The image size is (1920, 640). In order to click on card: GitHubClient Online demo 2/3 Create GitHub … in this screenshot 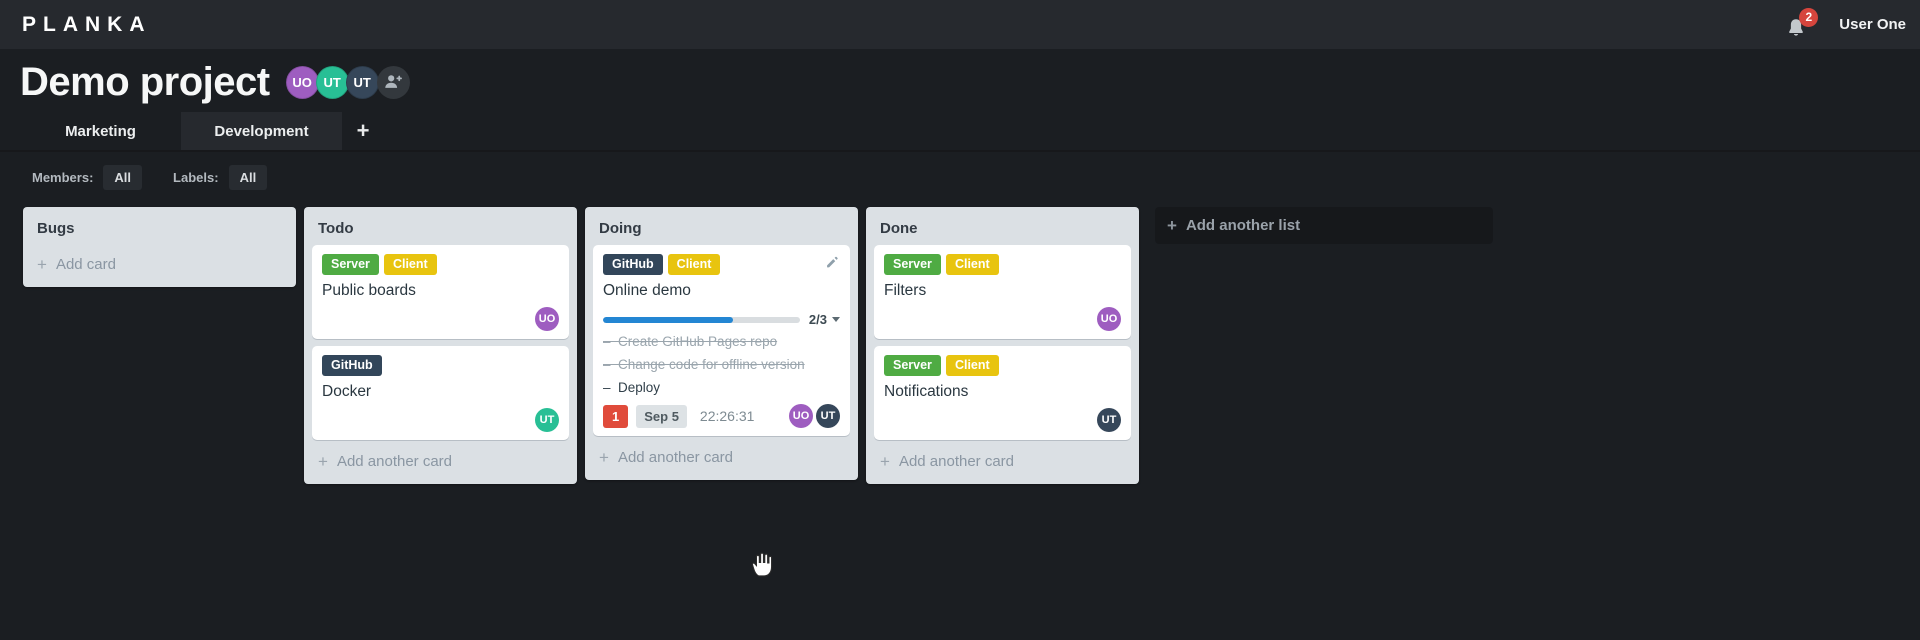, I will do `click(721, 340)`.